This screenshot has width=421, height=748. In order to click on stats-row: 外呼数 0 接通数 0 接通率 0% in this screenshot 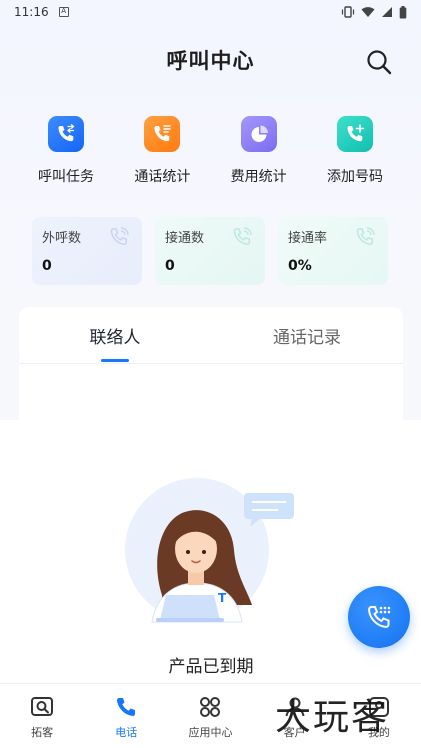, I will do `click(210, 251)`.